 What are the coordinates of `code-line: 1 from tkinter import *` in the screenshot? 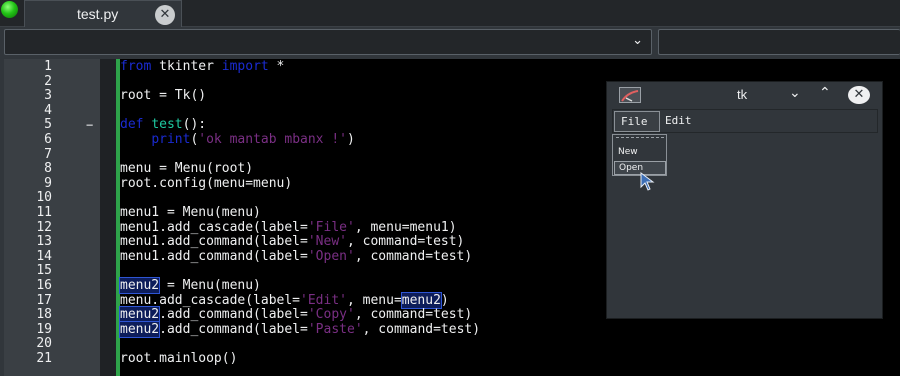 It's located at (452, 67).